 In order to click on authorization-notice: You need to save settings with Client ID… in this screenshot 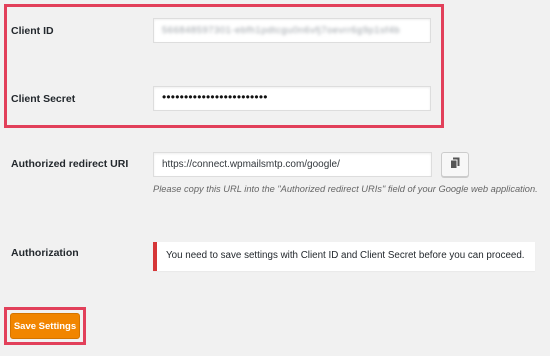, I will do `click(344, 256)`.